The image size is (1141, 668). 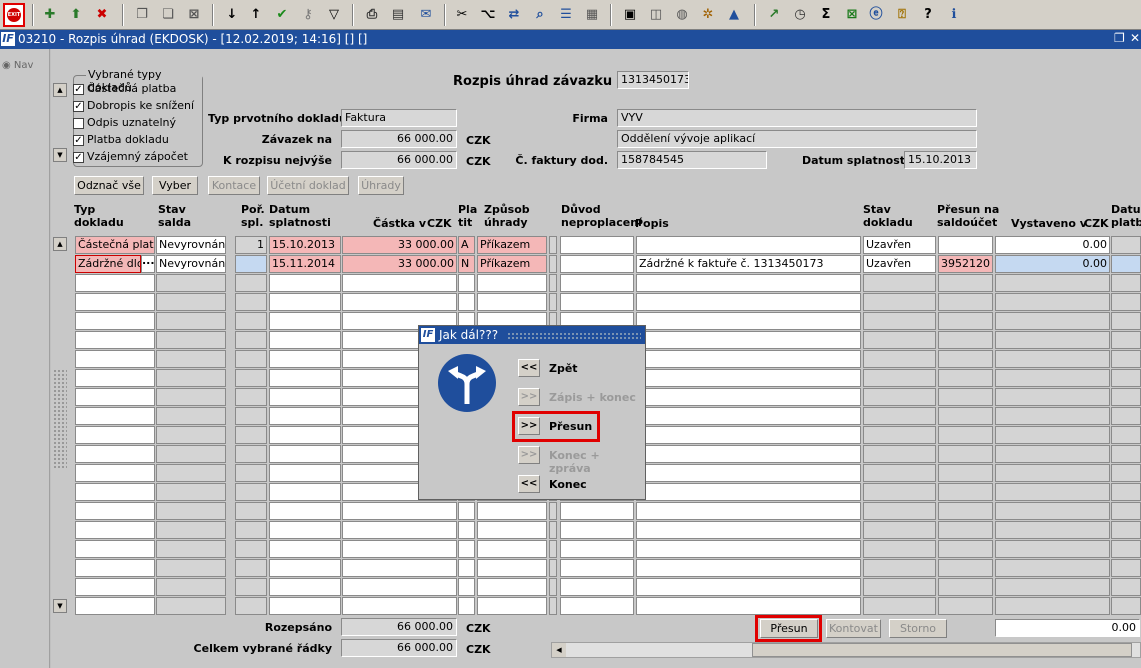 What do you see at coordinates (142, 15) in the screenshot?
I see `copy-icon: ❐` at bounding box center [142, 15].